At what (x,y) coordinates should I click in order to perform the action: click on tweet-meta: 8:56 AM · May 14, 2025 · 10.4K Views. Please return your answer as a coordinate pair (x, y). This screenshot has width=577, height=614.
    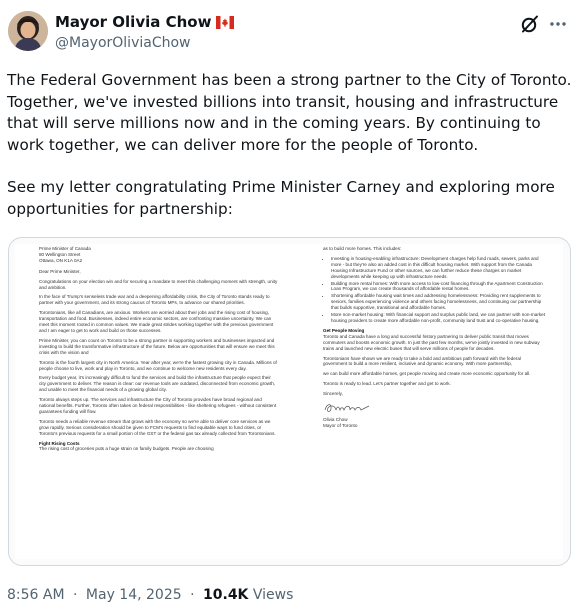
    Looking at the image, I should click on (150, 595).